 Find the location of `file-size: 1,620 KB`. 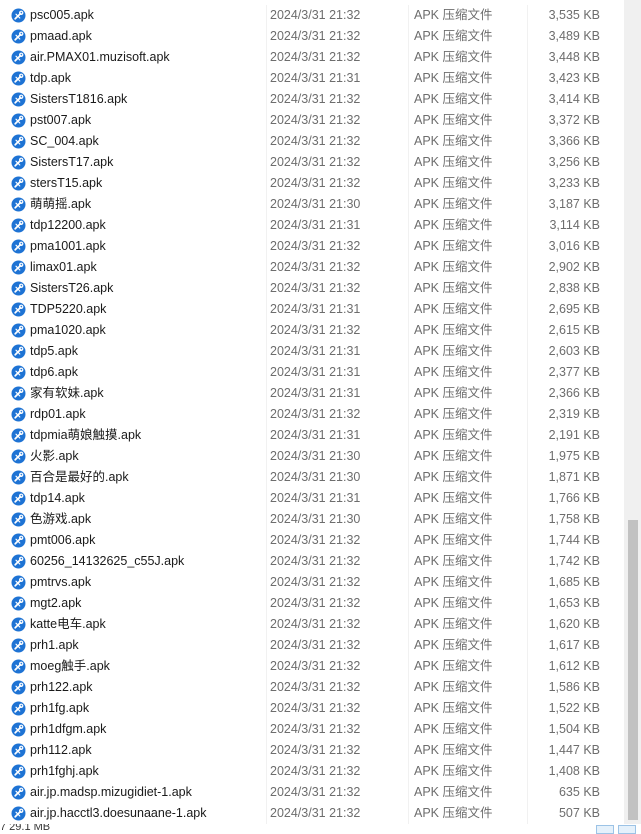

file-size: 1,620 KB is located at coordinates (574, 624).